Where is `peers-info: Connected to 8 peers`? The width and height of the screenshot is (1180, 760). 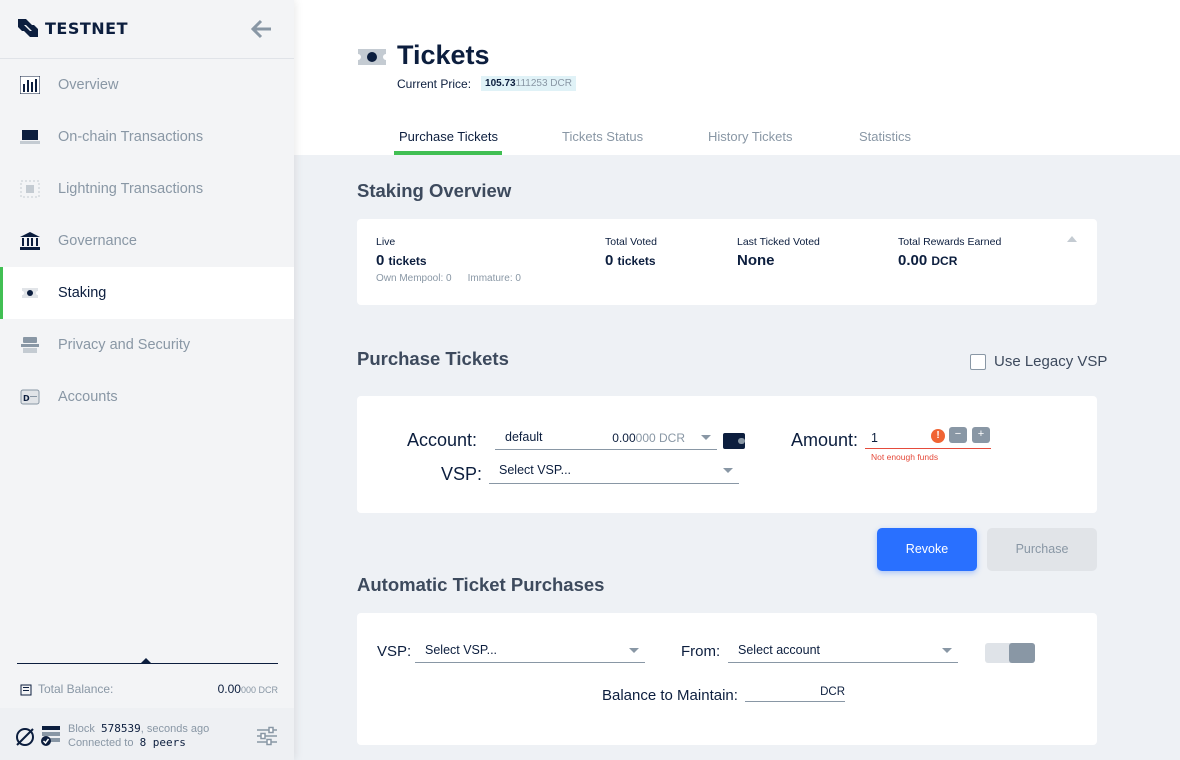
peers-info: Connected to 8 peers is located at coordinates (127, 742).